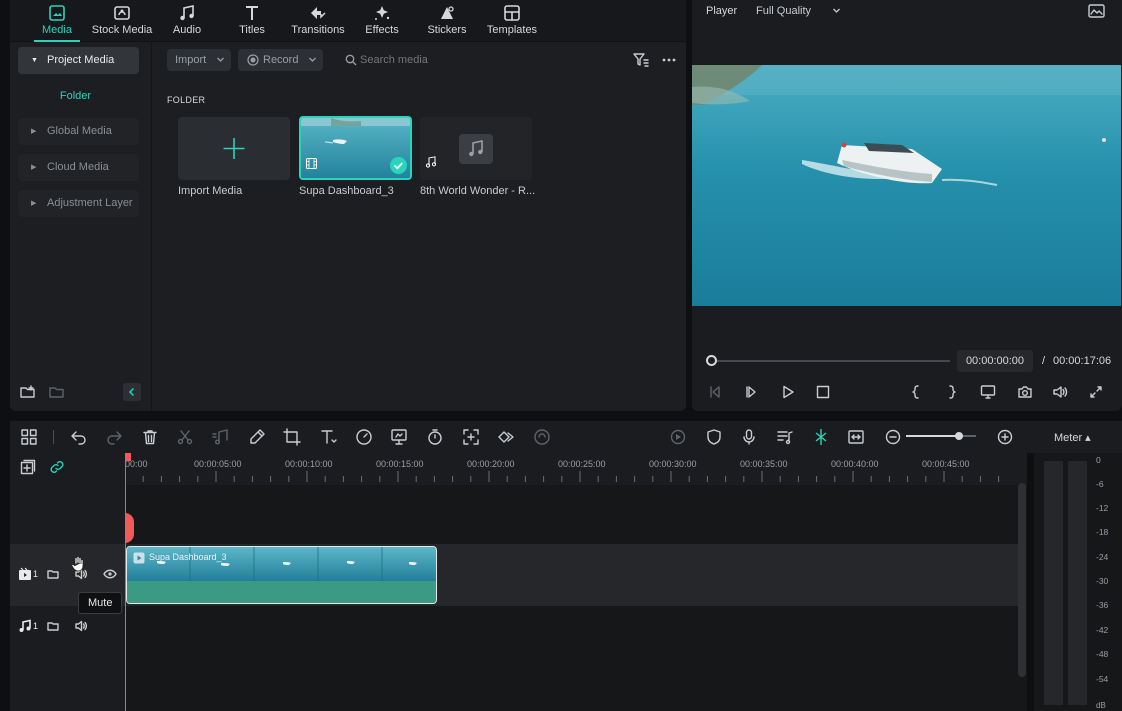 The width and height of the screenshot is (1122, 711). What do you see at coordinates (364, 437) in the screenshot?
I see `speed-icon` at bounding box center [364, 437].